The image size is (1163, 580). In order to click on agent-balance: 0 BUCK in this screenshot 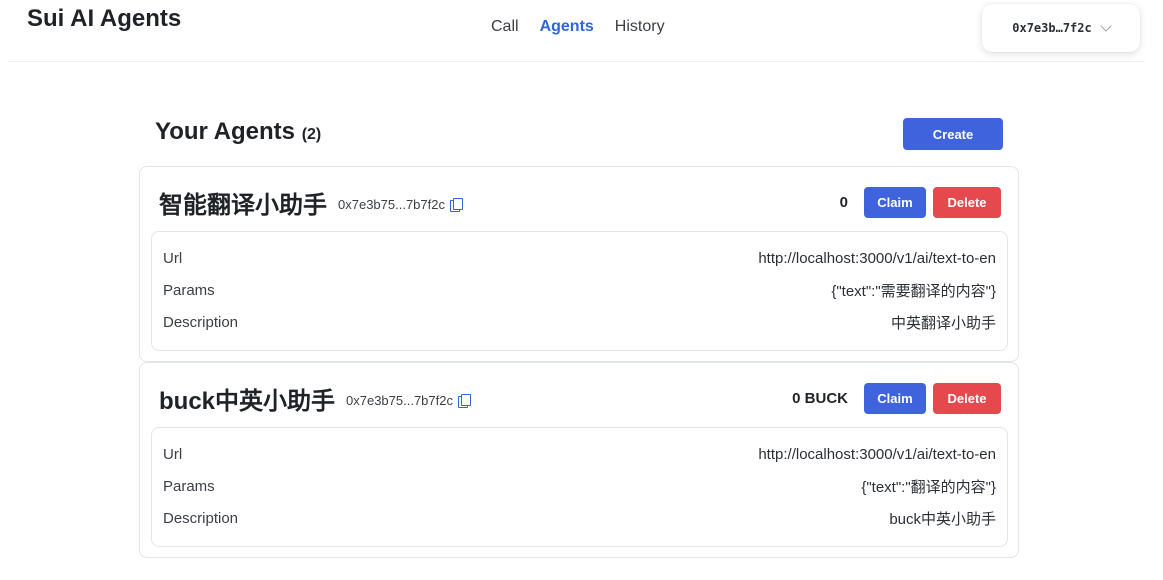, I will do `click(820, 398)`.